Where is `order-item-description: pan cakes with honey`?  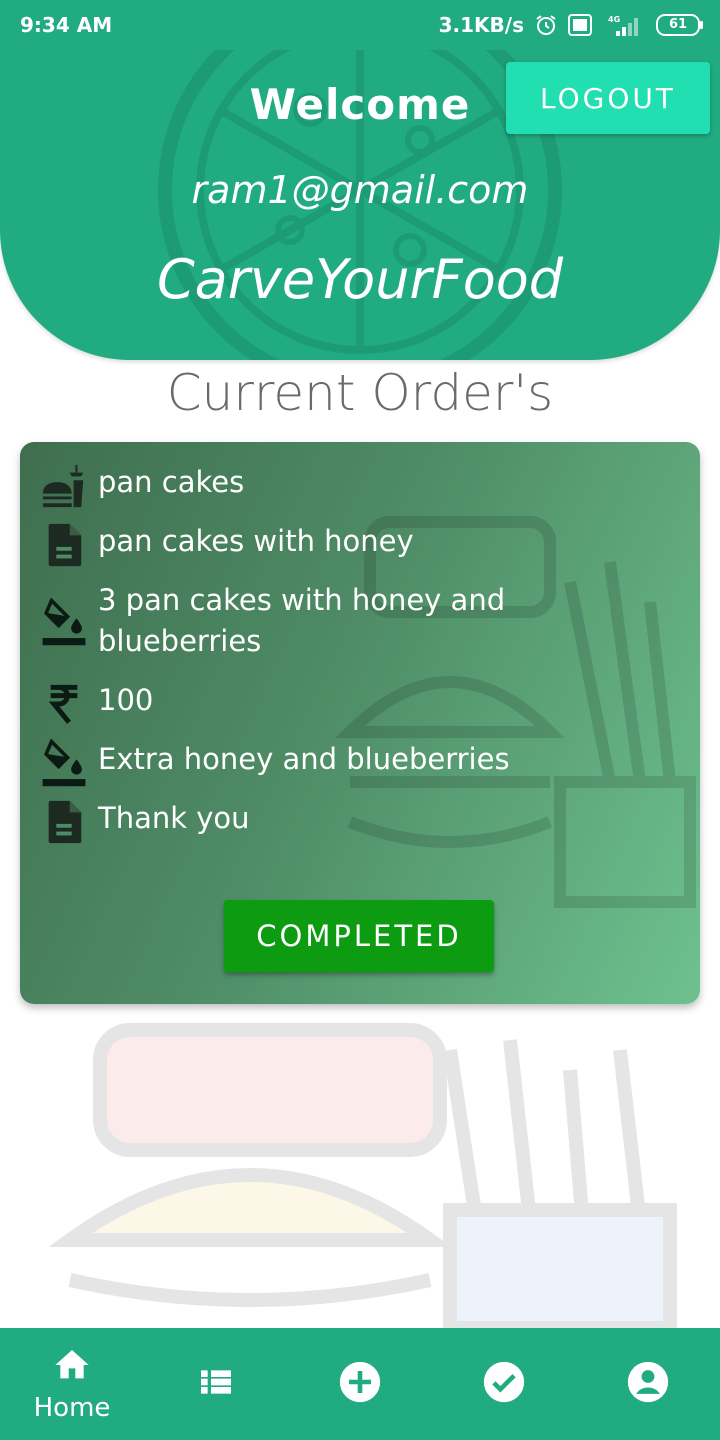
order-item-description: pan cakes with honey is located at coordinates (289, 545).